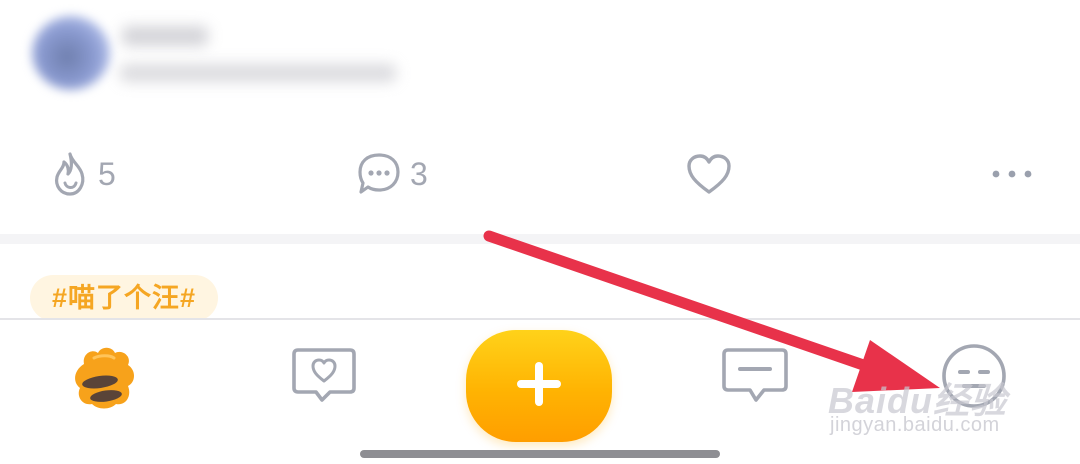  Describe the element at coordinates (324, 375) in the screenshot. I see `tab-favorites` at that location.